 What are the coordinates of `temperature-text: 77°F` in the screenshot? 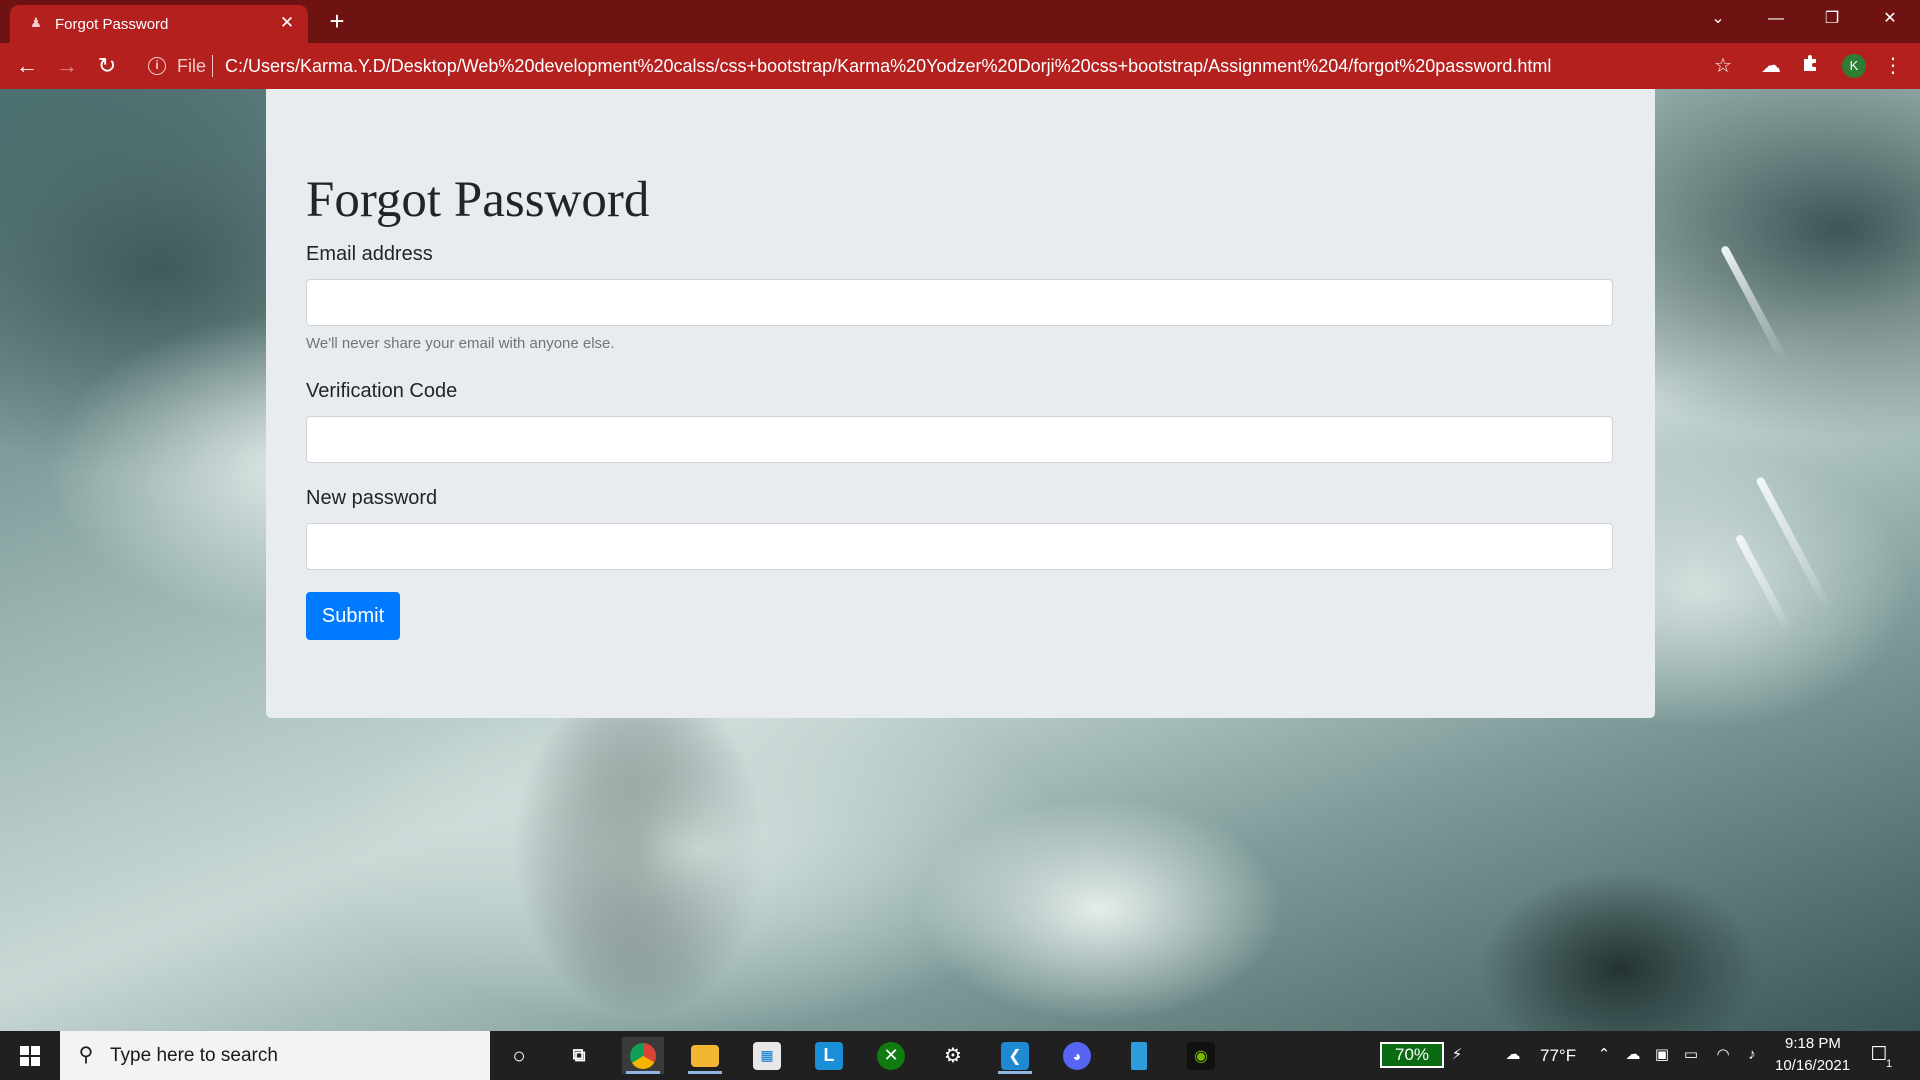 It's located at (1558, 1056).